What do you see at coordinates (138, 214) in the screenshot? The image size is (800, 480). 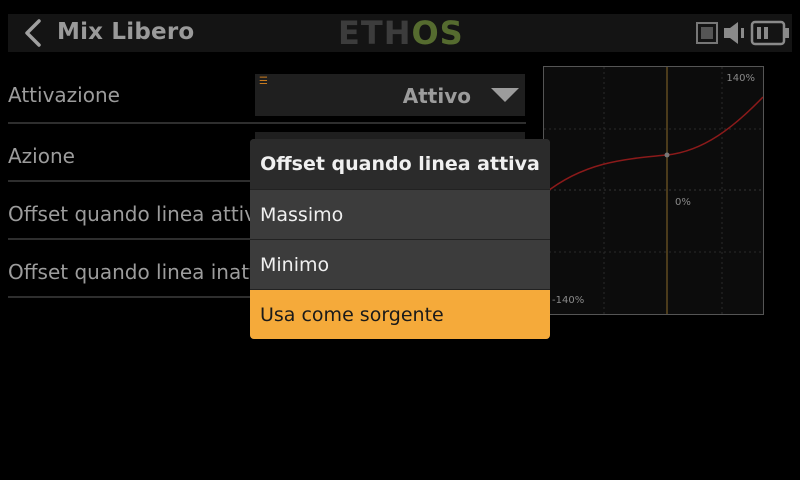 I see `setting-label: Offset quando linea attiva` at bounding box center [138, 214].